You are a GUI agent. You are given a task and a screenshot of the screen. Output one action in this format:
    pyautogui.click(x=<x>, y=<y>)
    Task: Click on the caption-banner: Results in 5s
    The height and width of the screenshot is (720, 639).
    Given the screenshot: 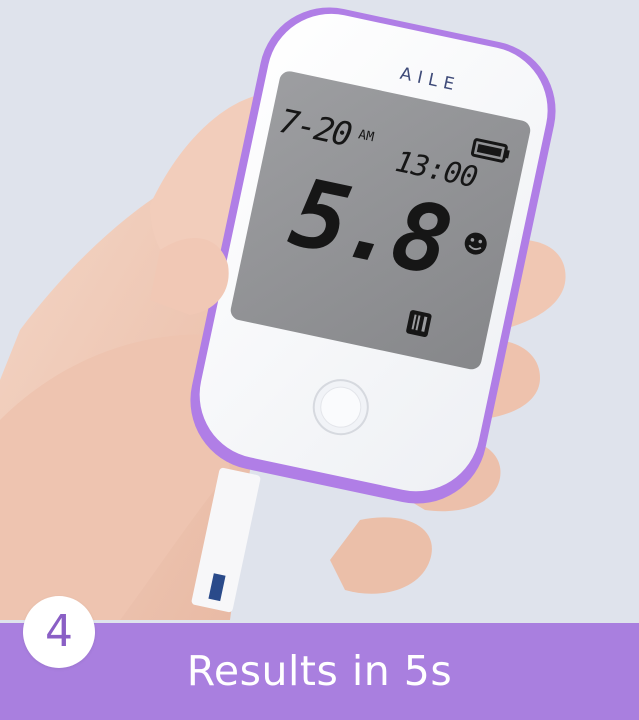 What is the action you would take?
    pyautogui.click(x=319, y=671)
    